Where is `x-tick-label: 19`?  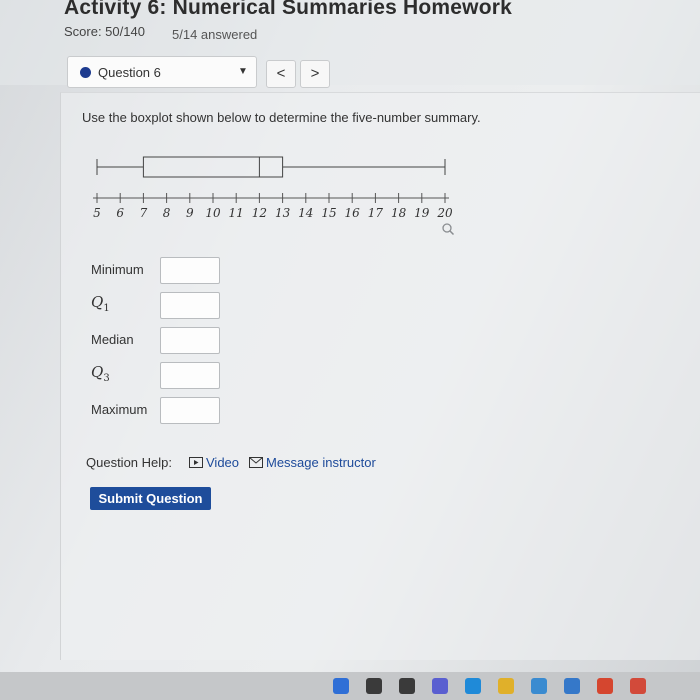
x-tick-label: 19 is located at coordinates (422, 213).